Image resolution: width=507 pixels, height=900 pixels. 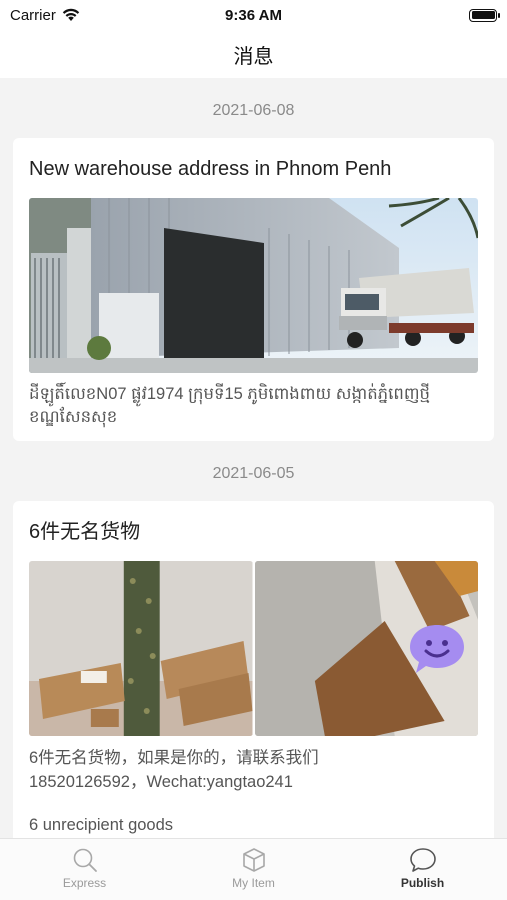 I want to click on tab-publish: Publish, so click(x=423, y=868).